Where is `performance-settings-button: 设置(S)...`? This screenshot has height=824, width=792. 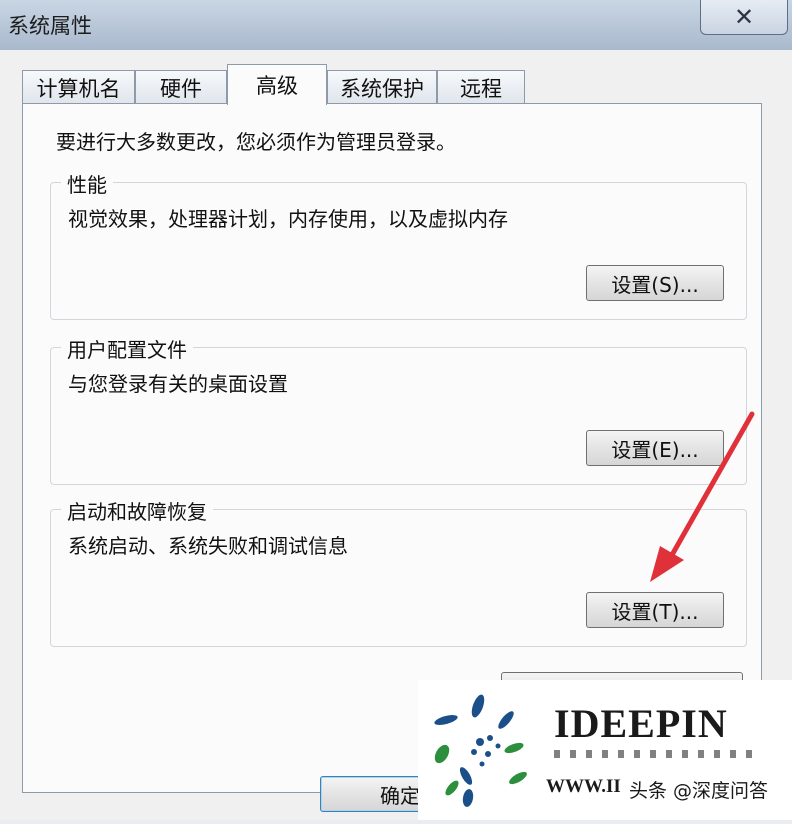
performance-settings-button: 设置(S)... is located at coordinates (655, 283).